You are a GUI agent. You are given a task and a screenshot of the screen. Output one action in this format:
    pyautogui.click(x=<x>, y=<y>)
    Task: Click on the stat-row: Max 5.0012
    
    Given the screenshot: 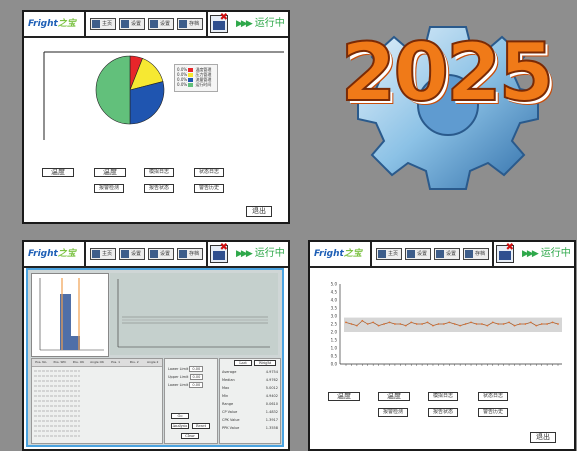 What is the action you would take?
    pyautogui.click(x=250, y=388)
    